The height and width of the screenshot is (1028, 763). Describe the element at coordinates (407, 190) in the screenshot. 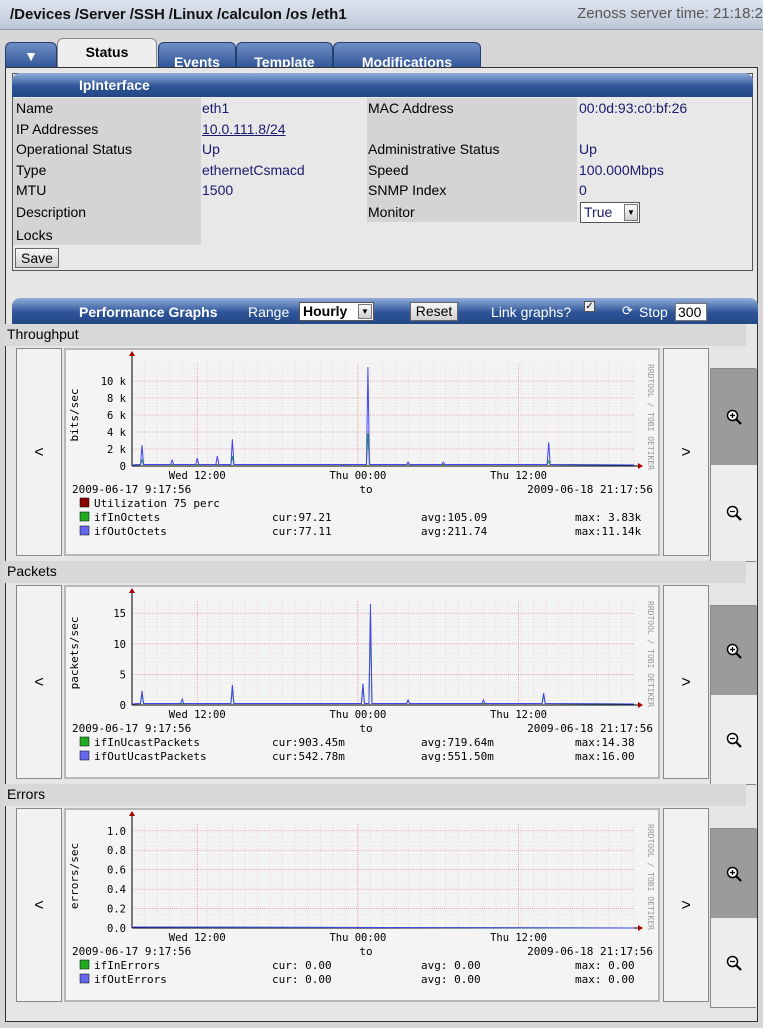

I see `snmp-label: SNMP Index` at that location.